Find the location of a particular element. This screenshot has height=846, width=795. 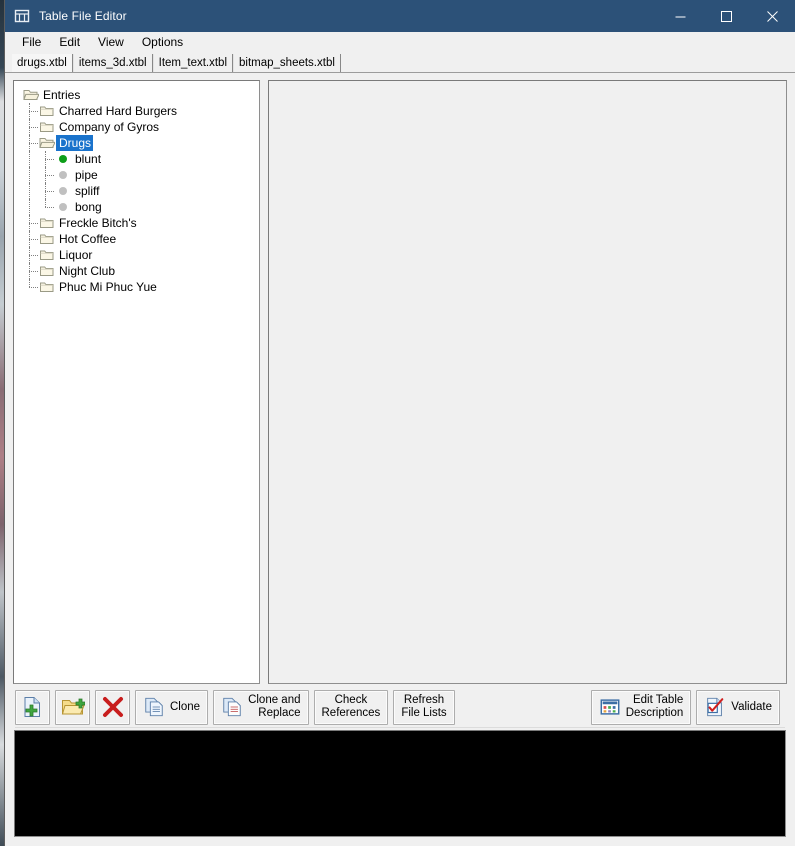

clone-and-replace-button: Clone and Replace is located at coordinates (261, 707).